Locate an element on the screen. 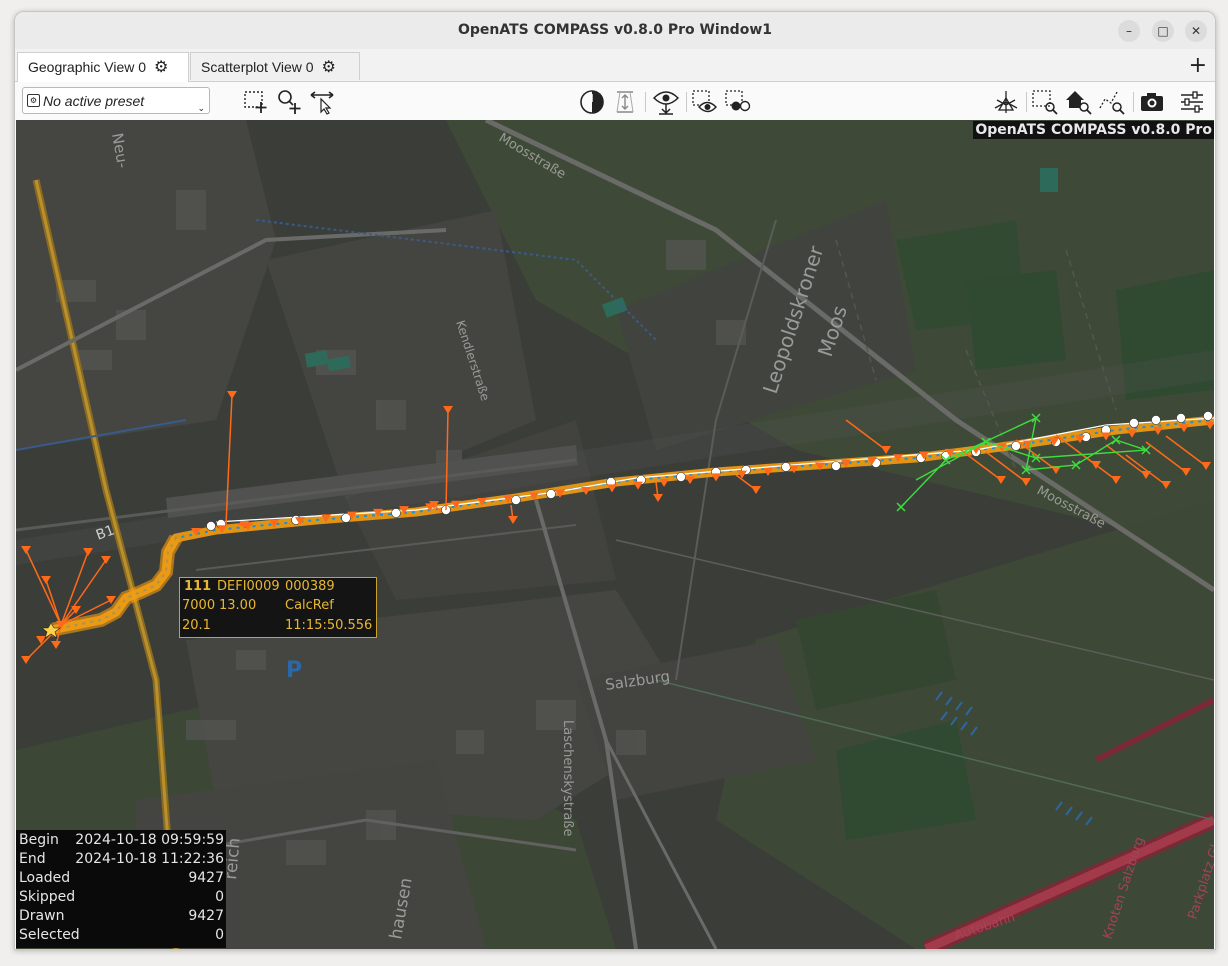 The image size is (1228, 966). tab-geographic-view: Geographic View 0 ⚙ is located at coordinates (103, 67).